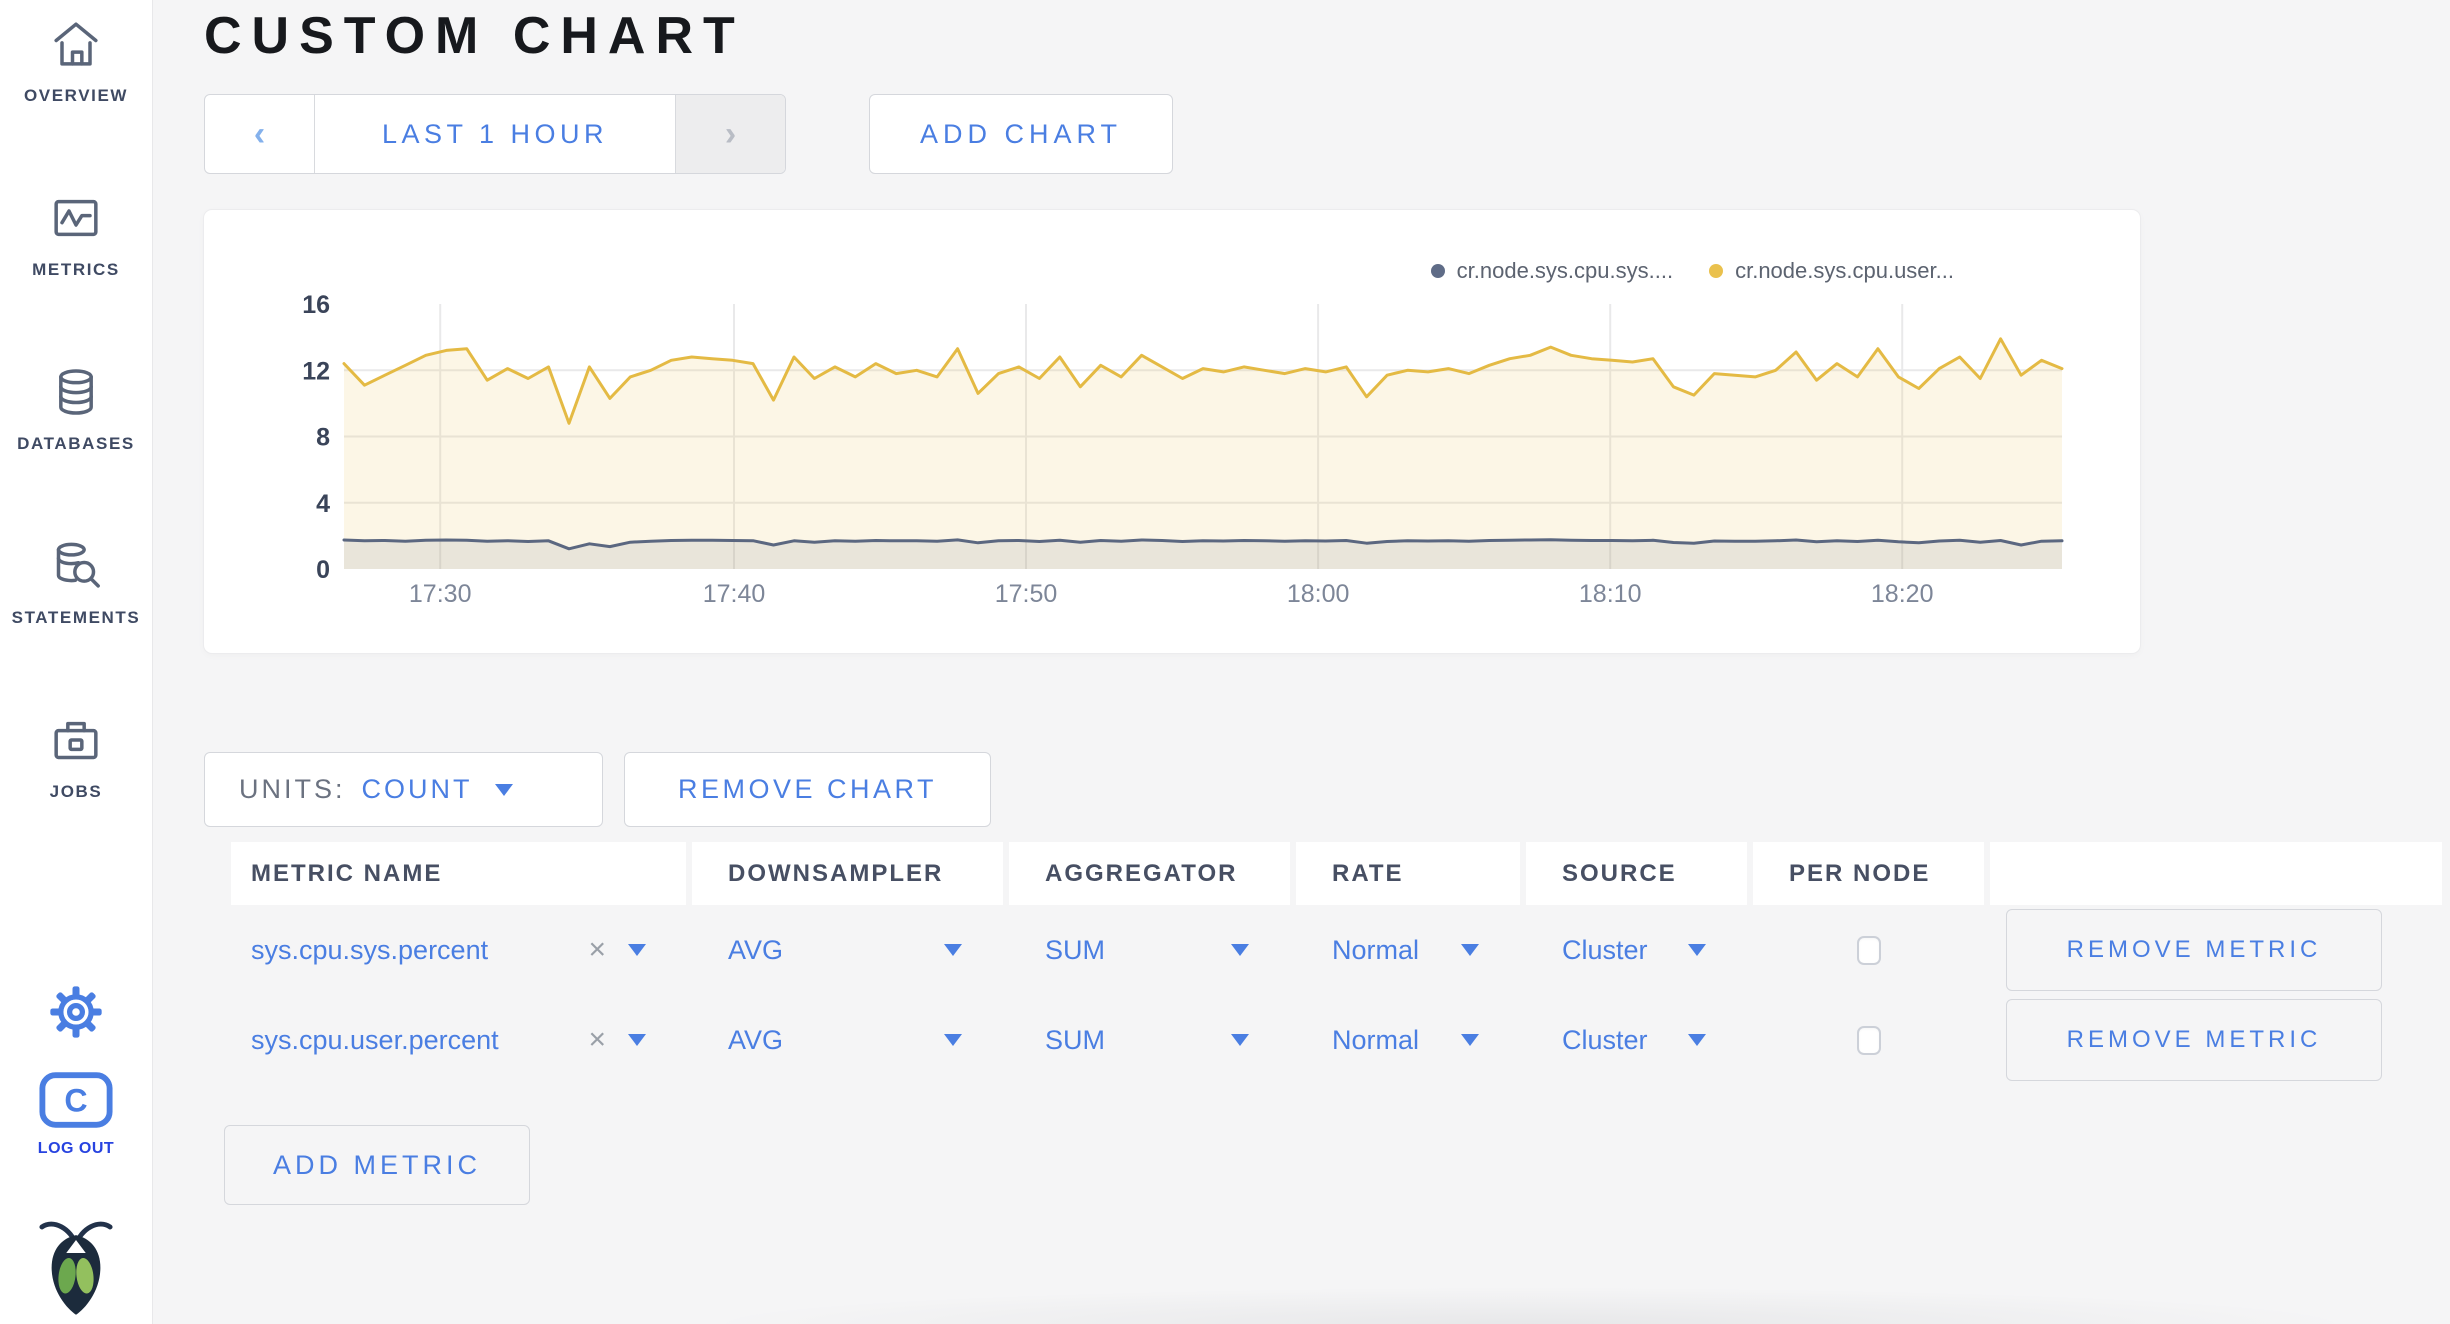 This screenshot has width=2450, height=1324. Describe the element at coordinates (76, 269) in the screenshot. I see `sidebar-item-label: METRICS` at that location.